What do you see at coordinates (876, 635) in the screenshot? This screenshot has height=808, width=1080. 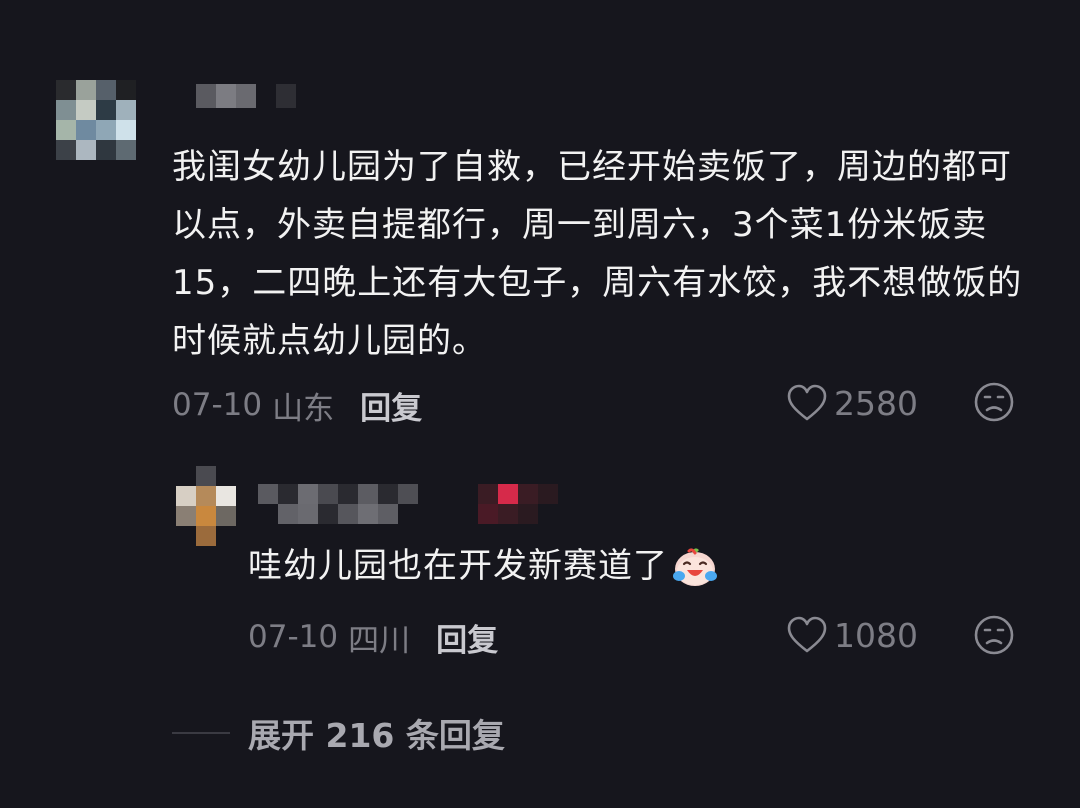 I see `reply-like-count: 1080` at bounding box center [876, 635].